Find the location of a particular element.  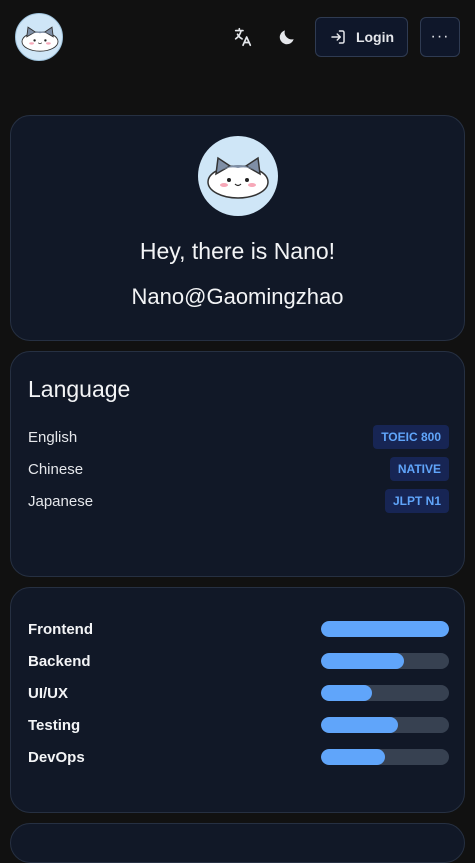

language-row: English TOEIC 800 is located at coordinates (238, 437).